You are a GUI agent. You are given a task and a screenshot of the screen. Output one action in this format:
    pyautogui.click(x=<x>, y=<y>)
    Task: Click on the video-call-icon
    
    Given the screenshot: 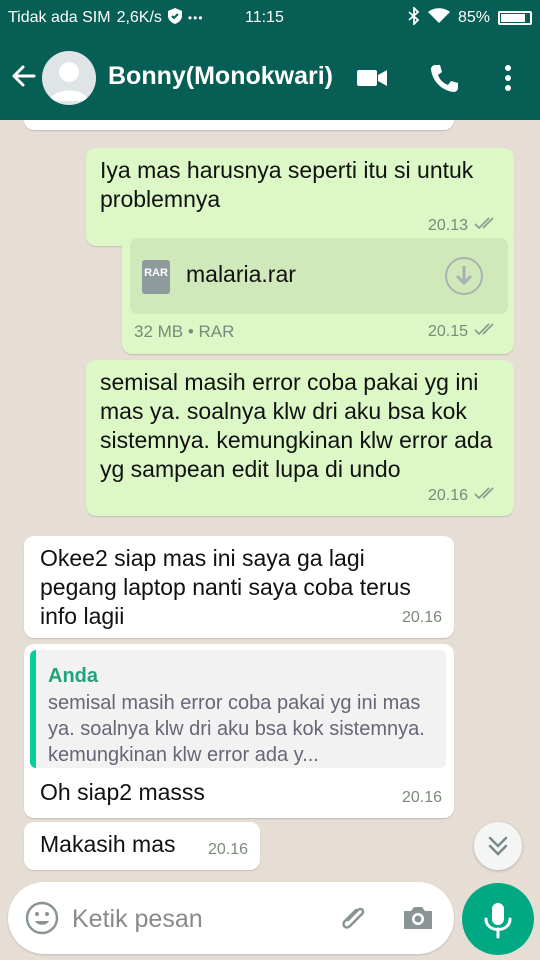 What is the action you would take?
    pyautogui.click(x=372, y=78)
    